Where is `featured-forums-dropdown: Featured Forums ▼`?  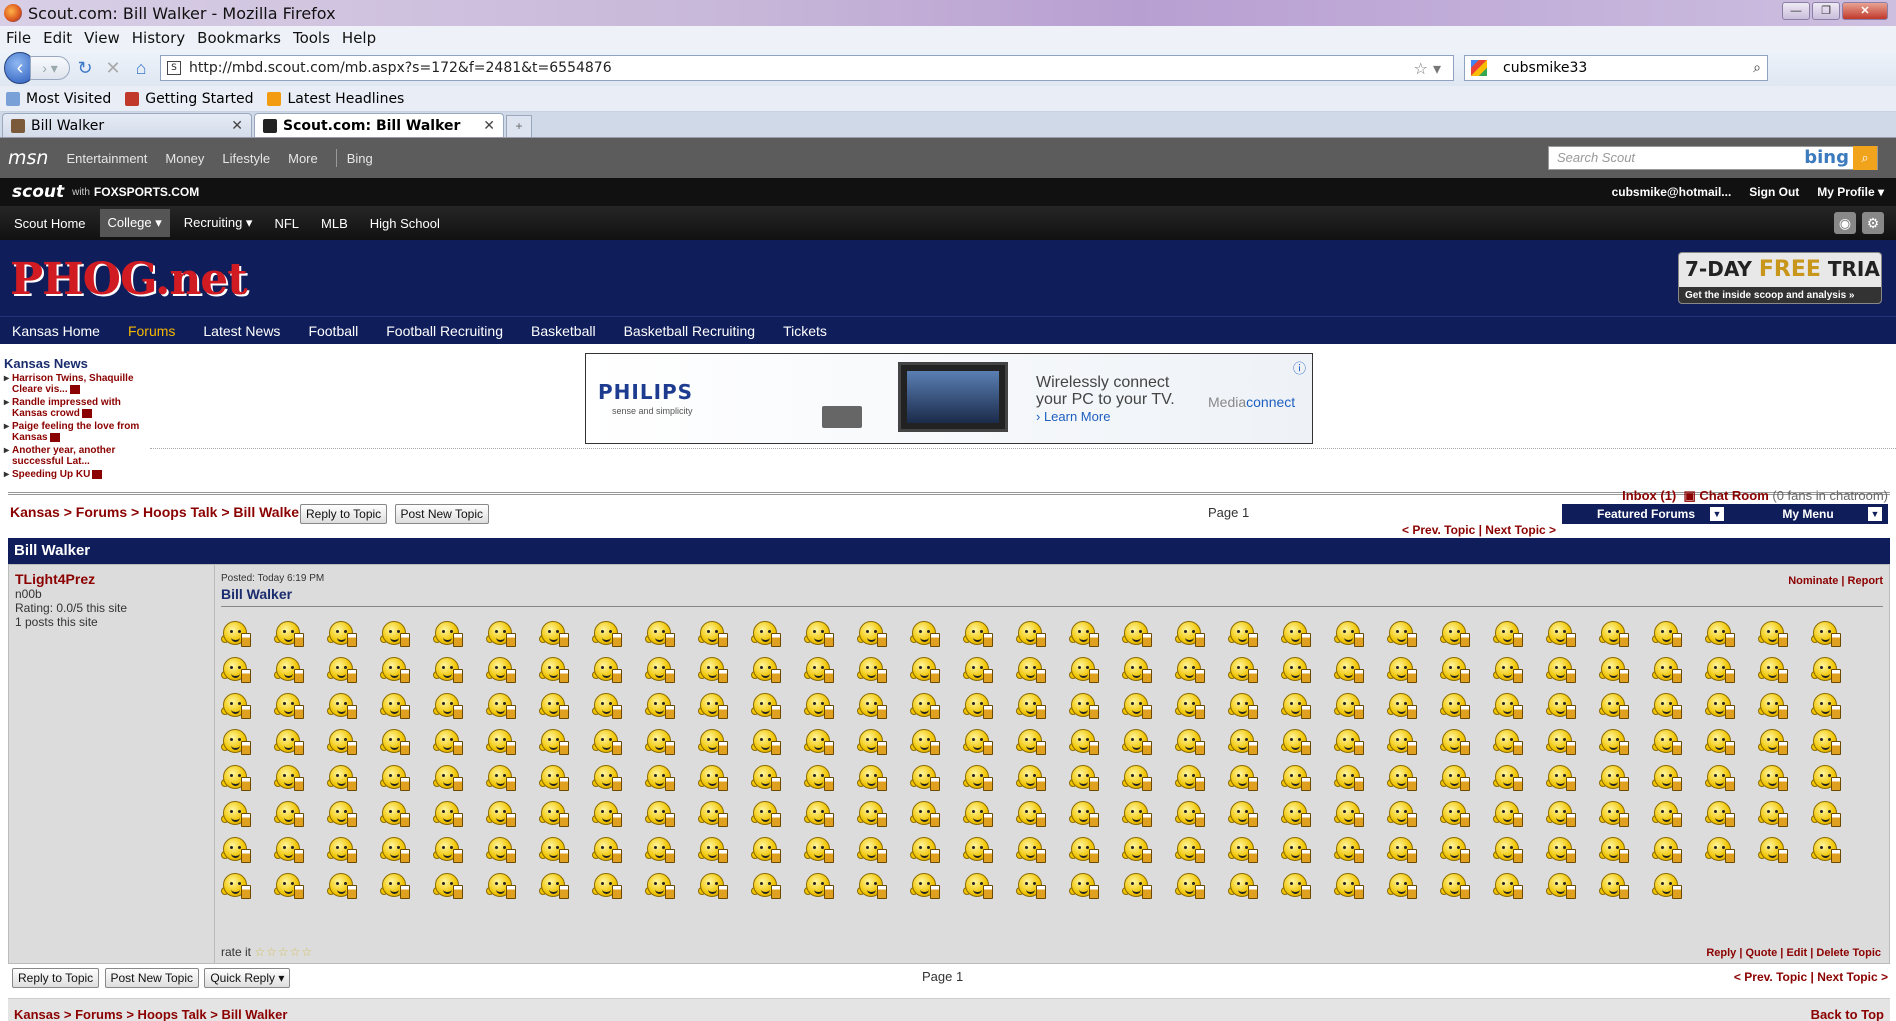
featured-forums-dropdown: Featured Forums ▼ is located at coordinates (1646, 514).